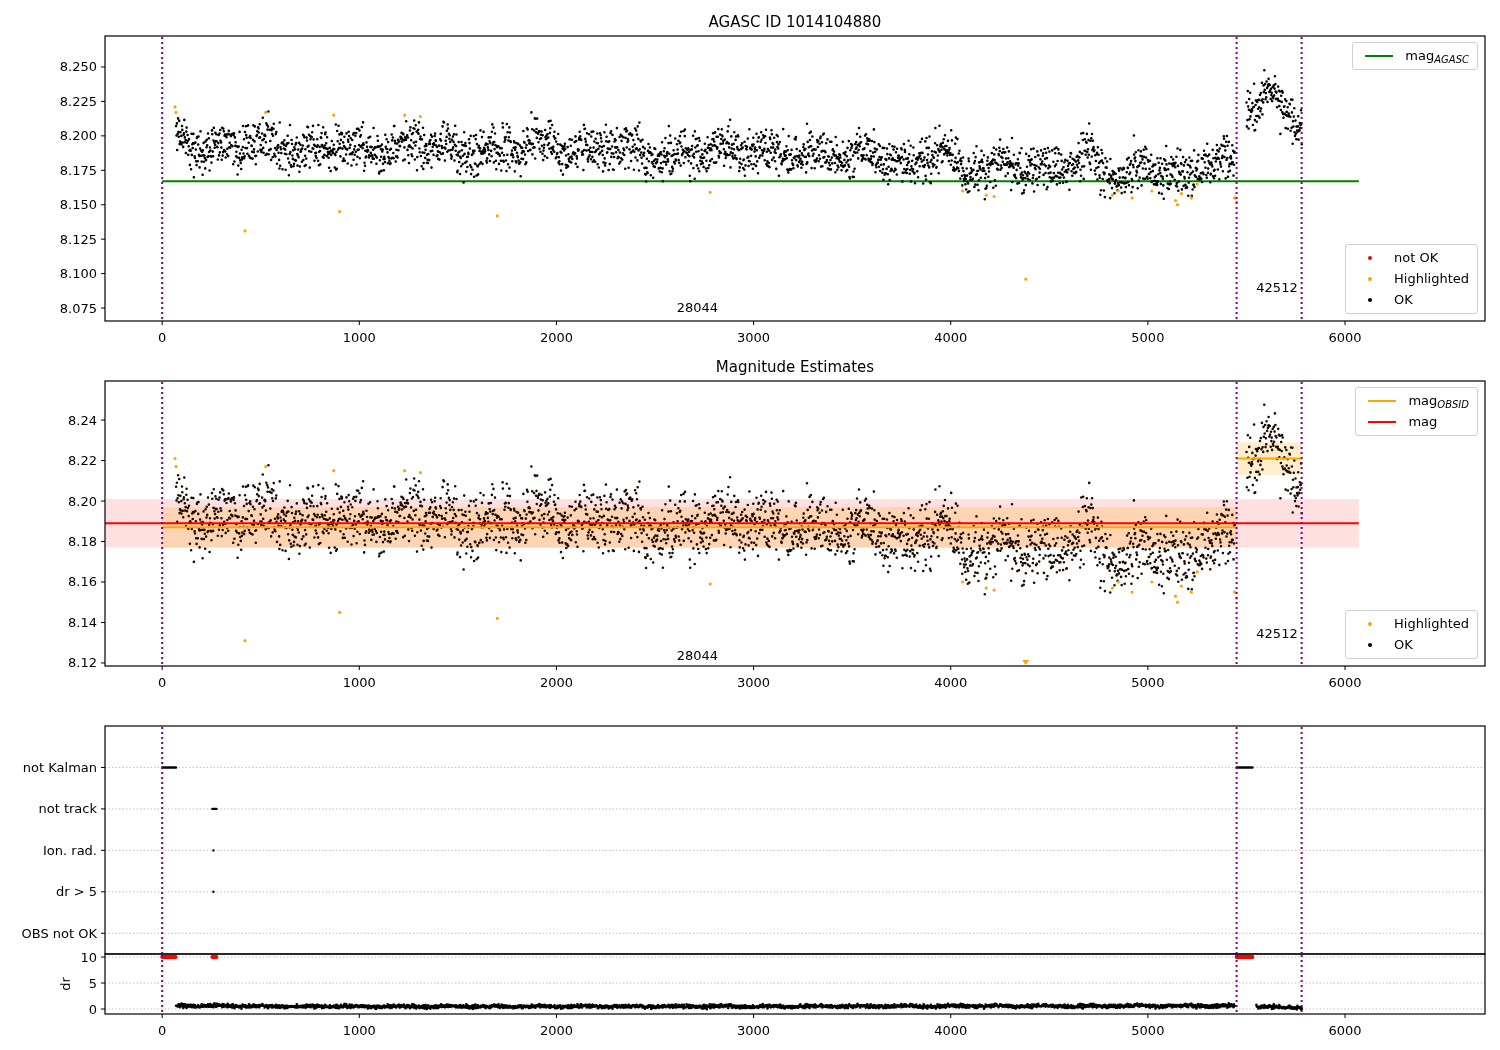 The image size is (1500, 1050). What do you see at coordinates (88, 957) in the screenshot?
I see `y-tick-label: 10` at bounding box center [88, 957].